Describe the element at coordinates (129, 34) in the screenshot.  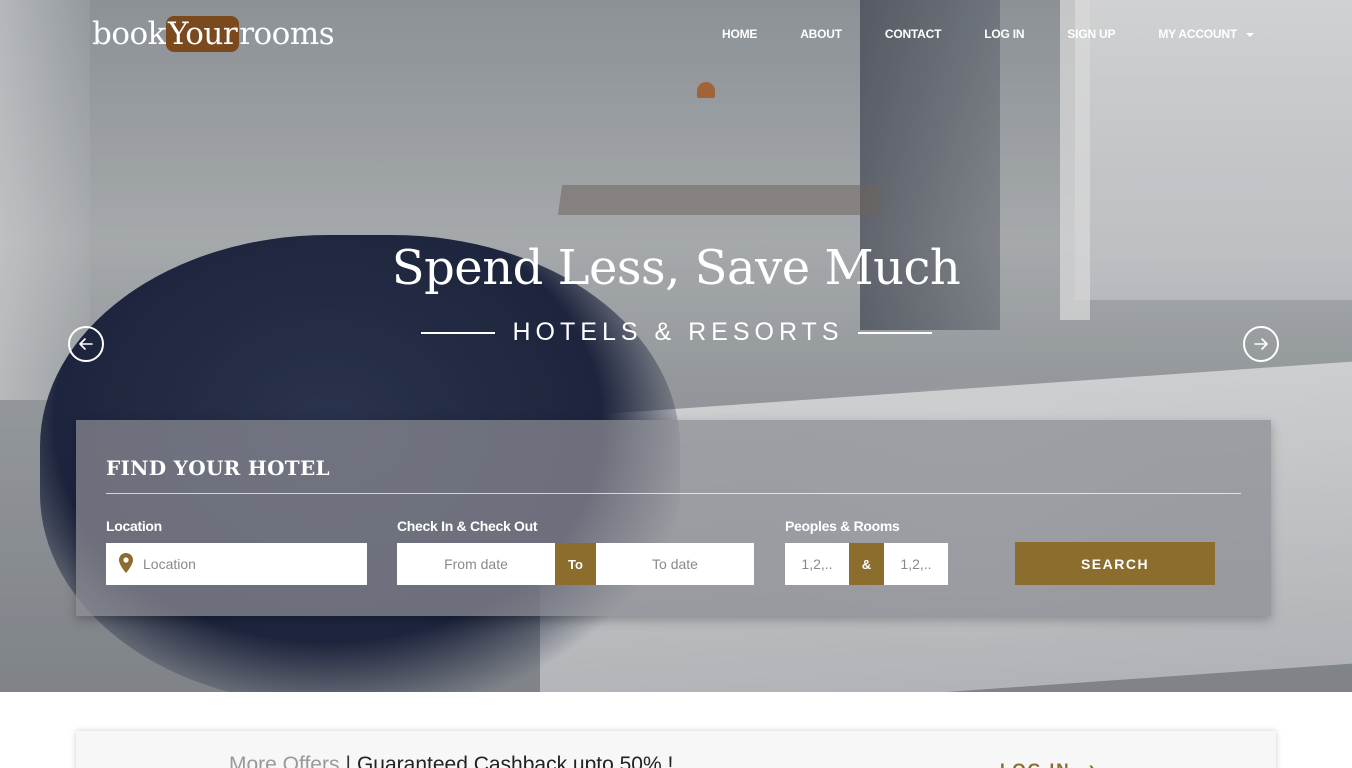
I see `logo-text-part1: book` at that location.